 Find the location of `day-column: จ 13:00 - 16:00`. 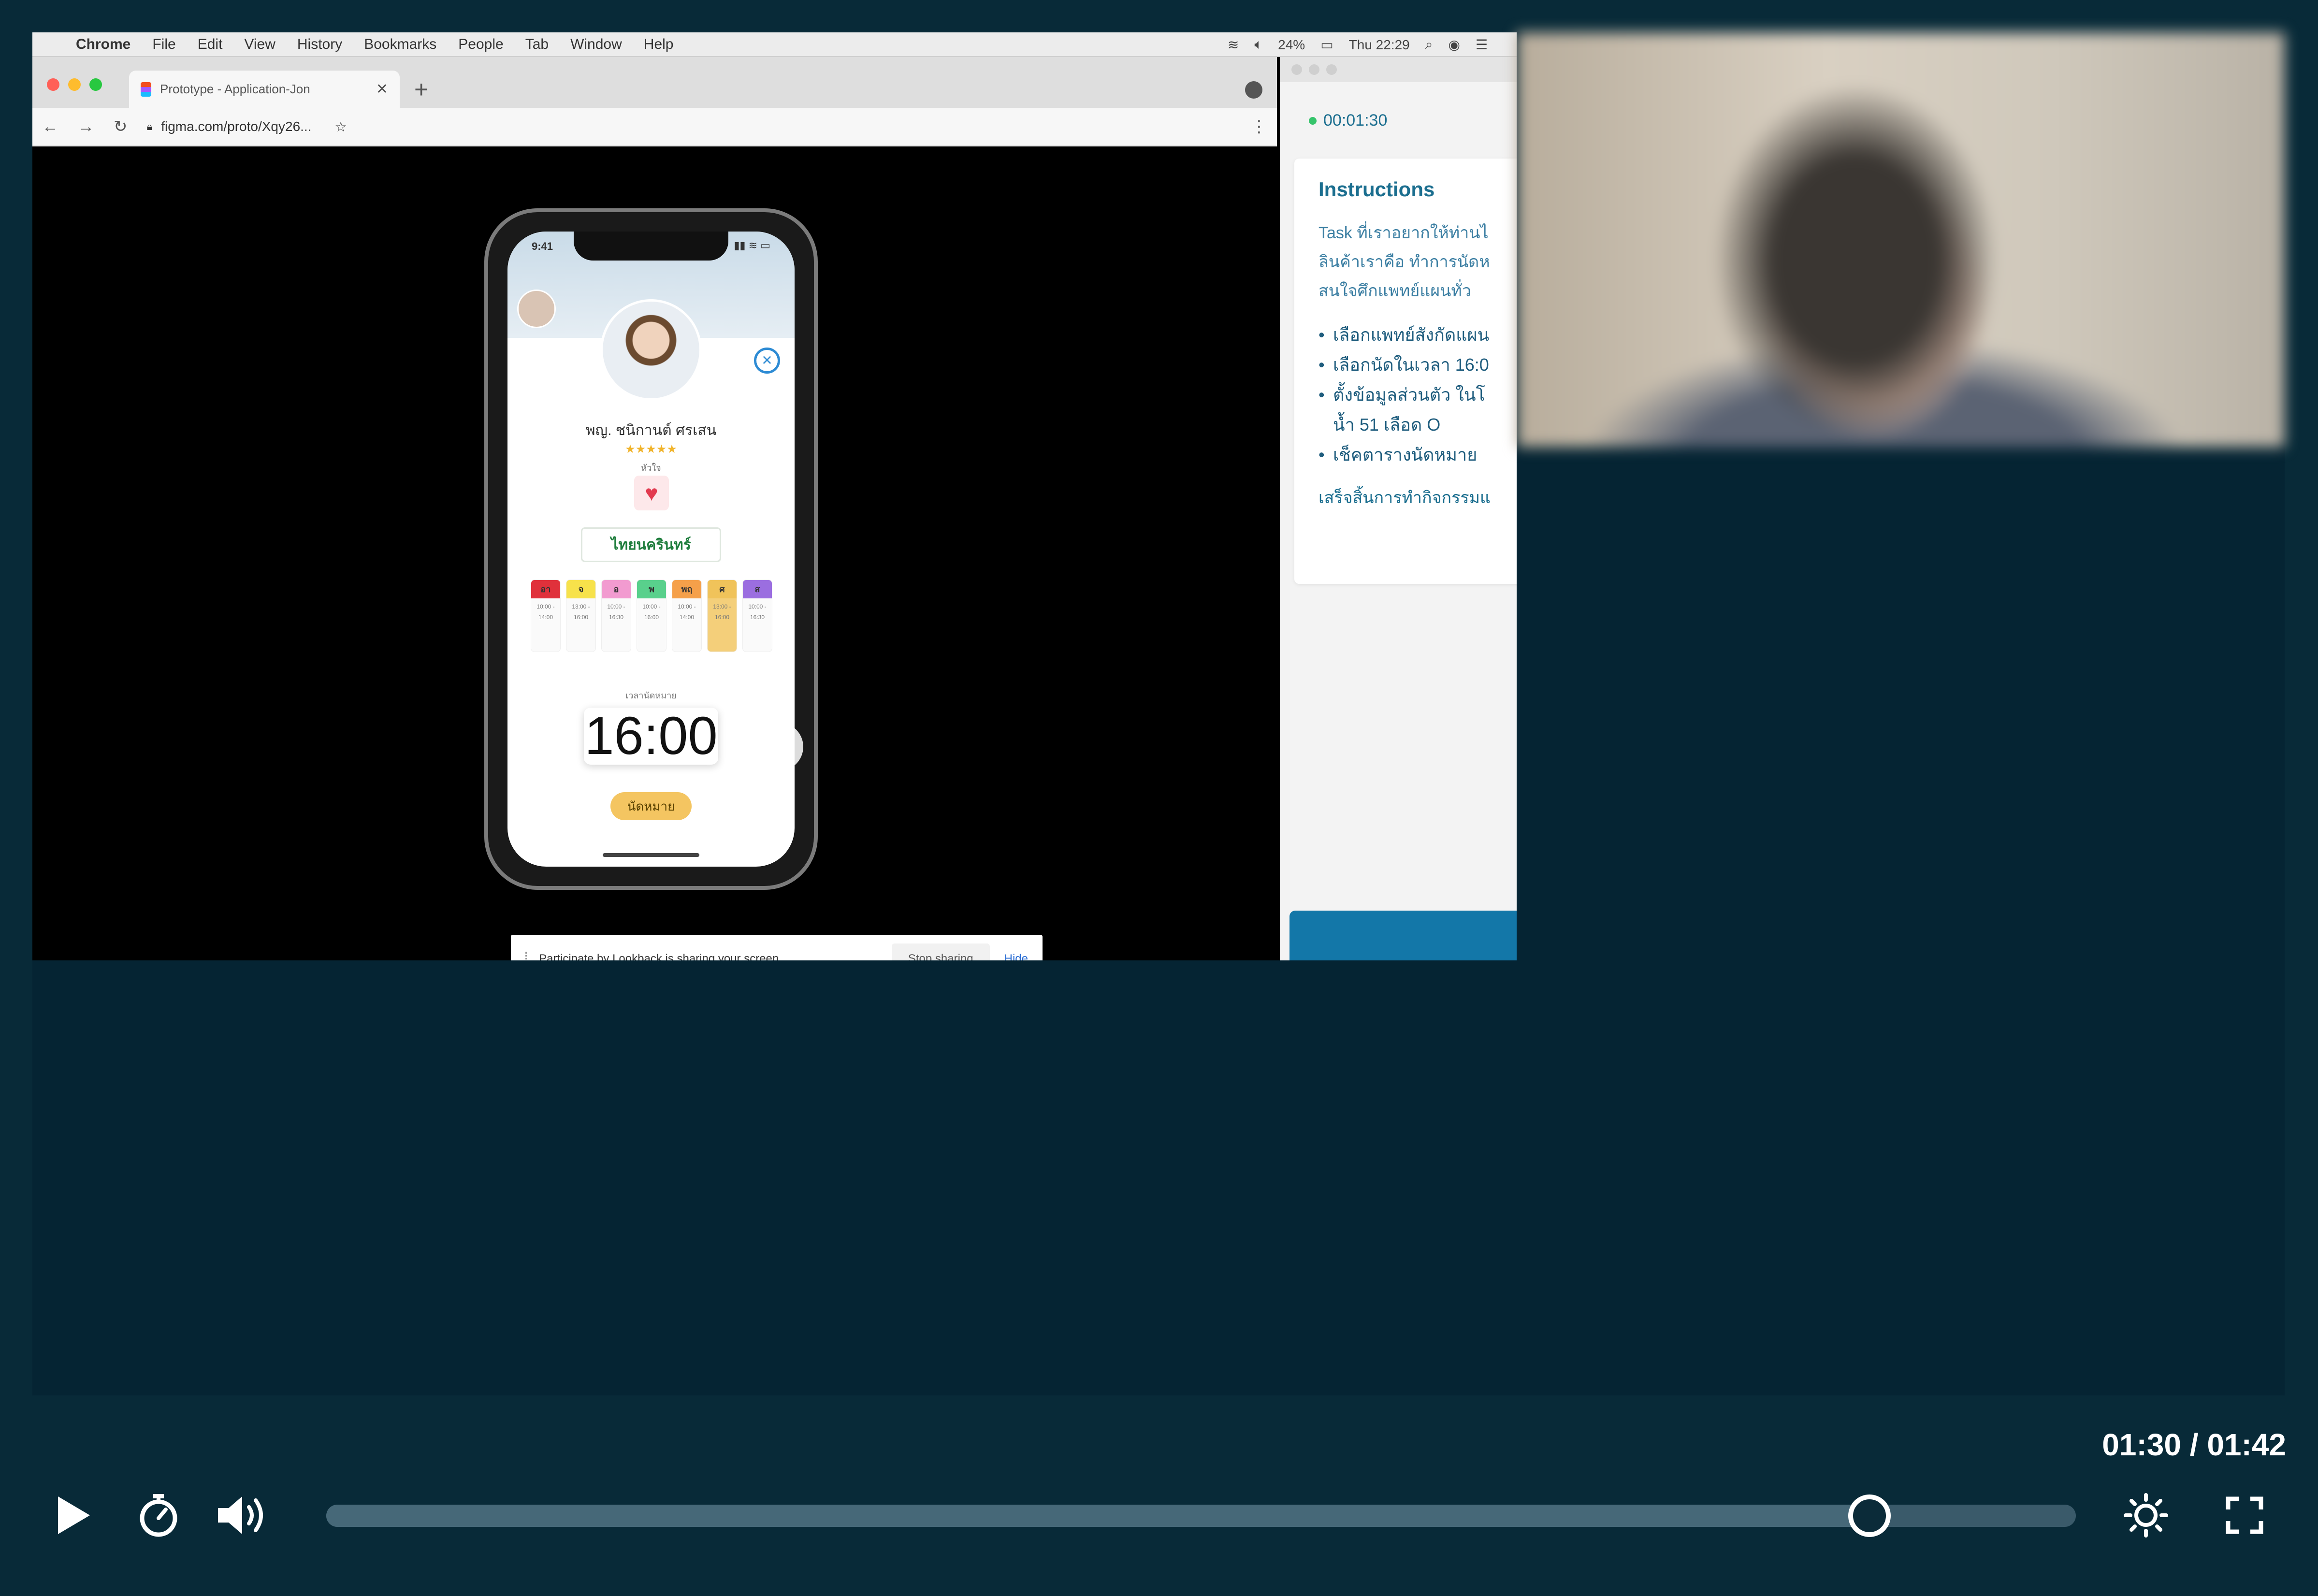

day-column: จ 13:00 - 16:00 is located at coordinates (581, 616).